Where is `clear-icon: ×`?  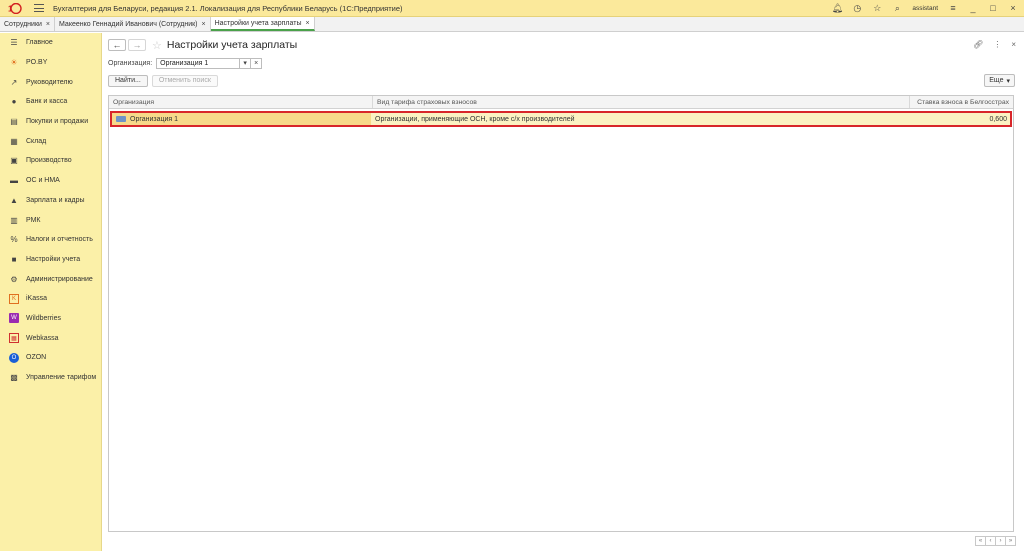 clear-icon: × is located at coordinates (257, 63).